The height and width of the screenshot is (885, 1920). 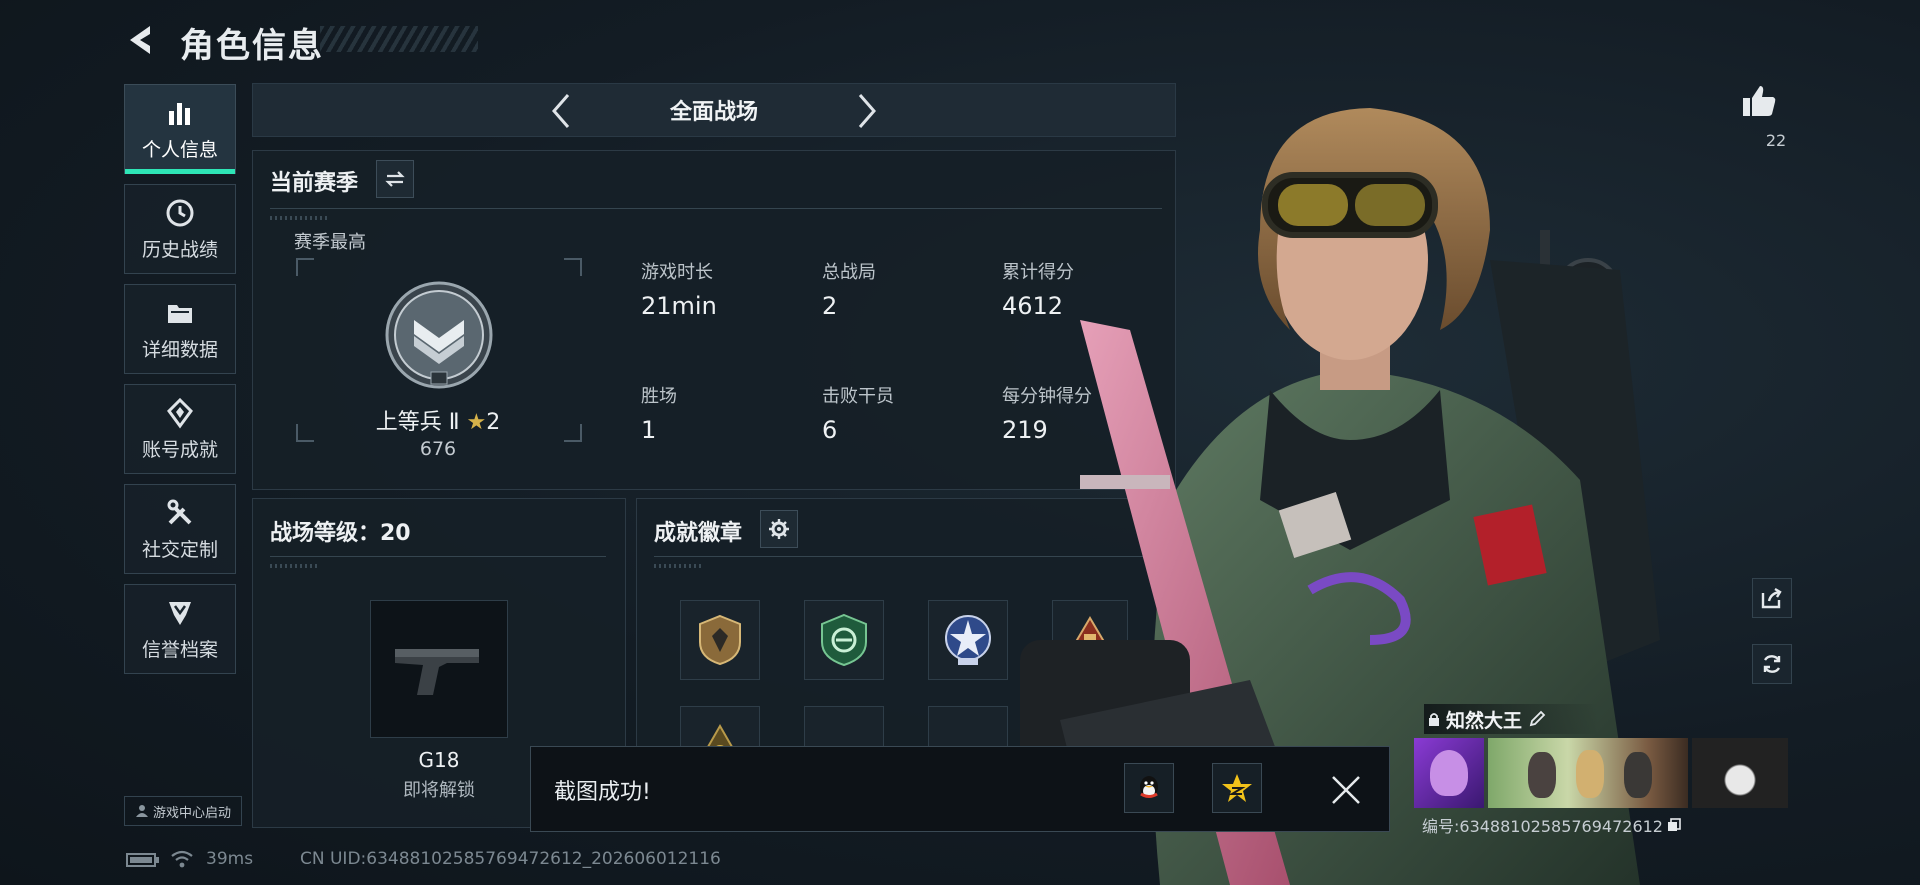 I want to click on qzone-star-icon, so click(x=1237, y=788).